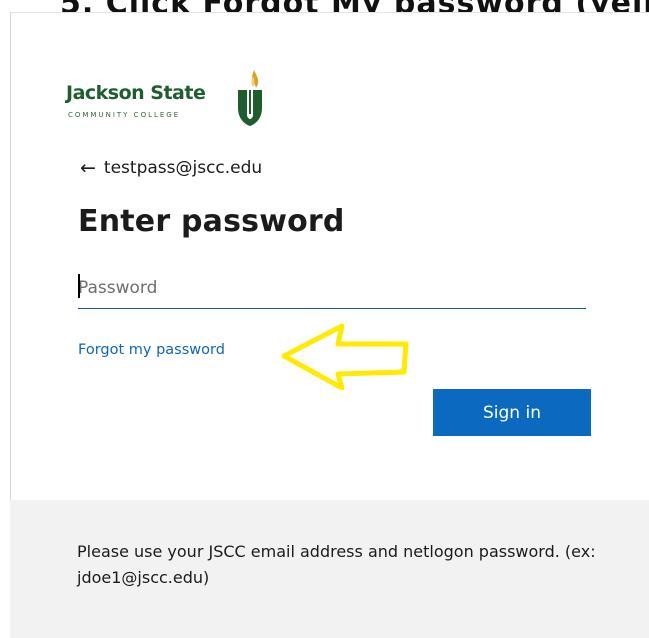  I want to click on torch-shield-icon, so click(250, 98).